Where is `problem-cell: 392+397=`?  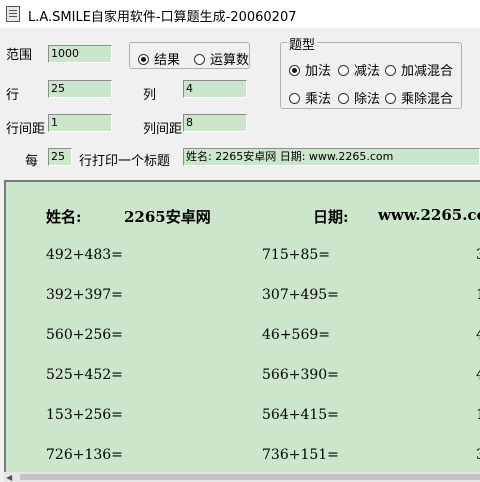
problem-cell: 392+397= is located at coordinates (84, 295).